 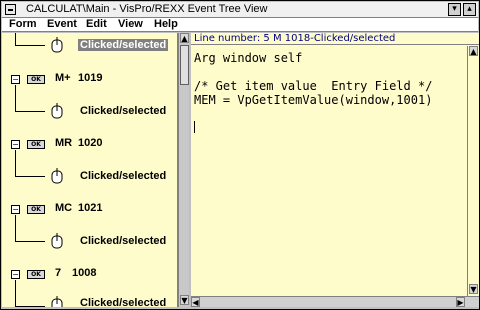 What do you see at coordinates (183, 170) in the screenshot?
I see `tree-vertical-scrollbar: ▲ ▼` at bounding box center [183, 170].